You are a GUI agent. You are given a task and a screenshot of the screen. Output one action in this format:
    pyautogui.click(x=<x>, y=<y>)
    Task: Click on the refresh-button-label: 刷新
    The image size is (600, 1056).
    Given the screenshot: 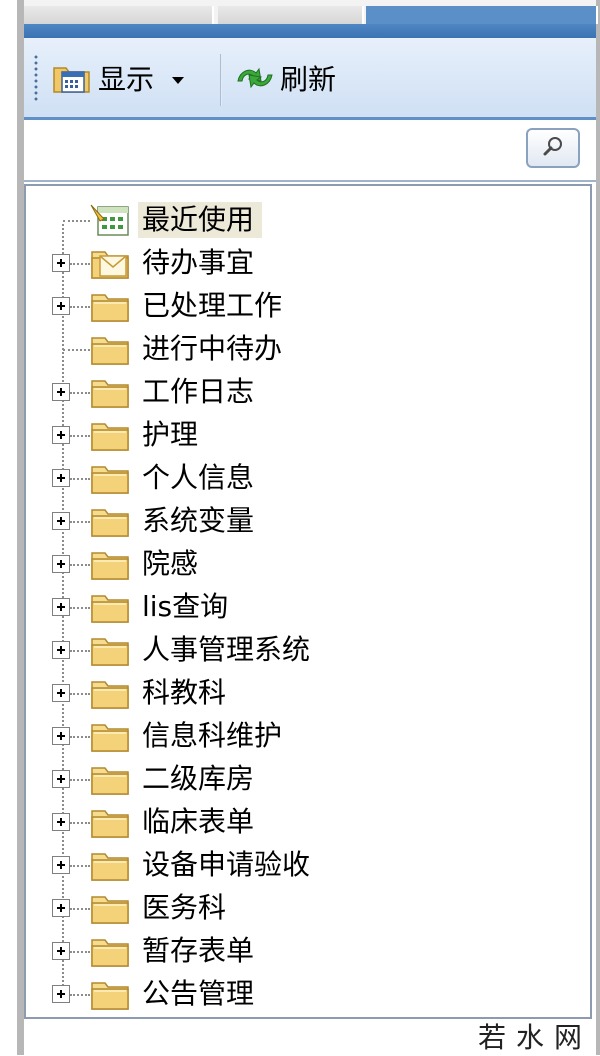 What is the action you would take?
    pyautogui.click(x=308, y=79)
    